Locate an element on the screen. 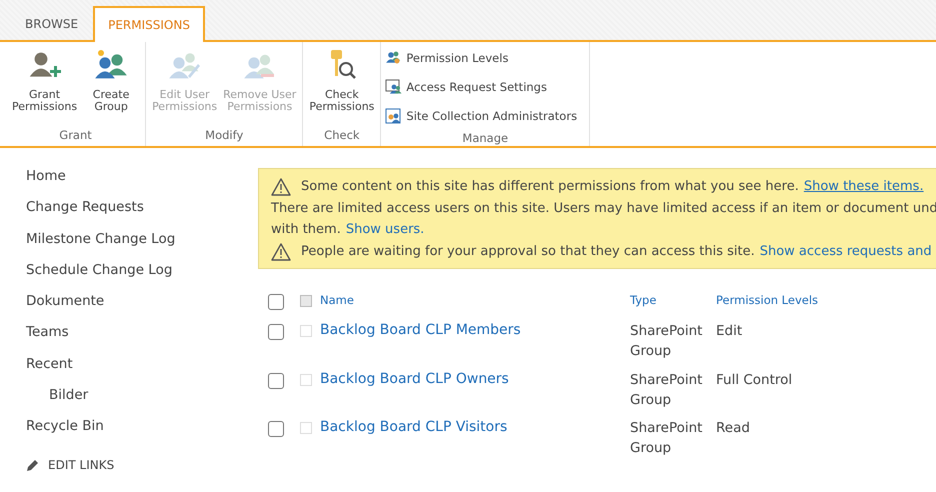  nav-link: Dokumente is located at coordinates (142, 308).